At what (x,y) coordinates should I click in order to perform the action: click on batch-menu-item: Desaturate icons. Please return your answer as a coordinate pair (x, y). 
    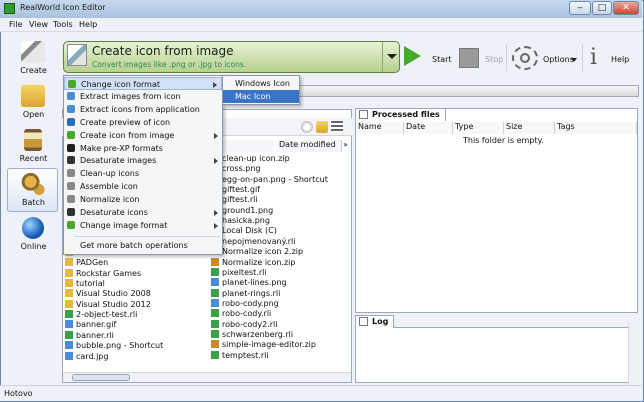
    Looking at the image, I should click on (143, 212).